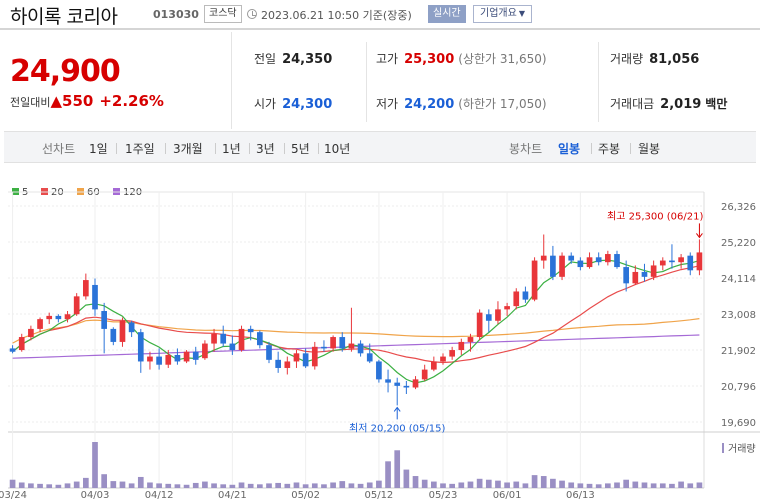 Image resolution: width=760 pixels, height=504 pixels. I want to click on y-tick-label: 20,796, so click(738, 387).